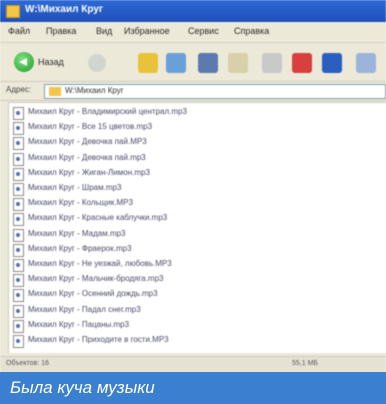 The height and width of the screenshot is (404, 386). Describe the element at coordinates (193, 189) in the screenshot. I see `file-row: Михаил Круг - Шрам.mp3` at that location.